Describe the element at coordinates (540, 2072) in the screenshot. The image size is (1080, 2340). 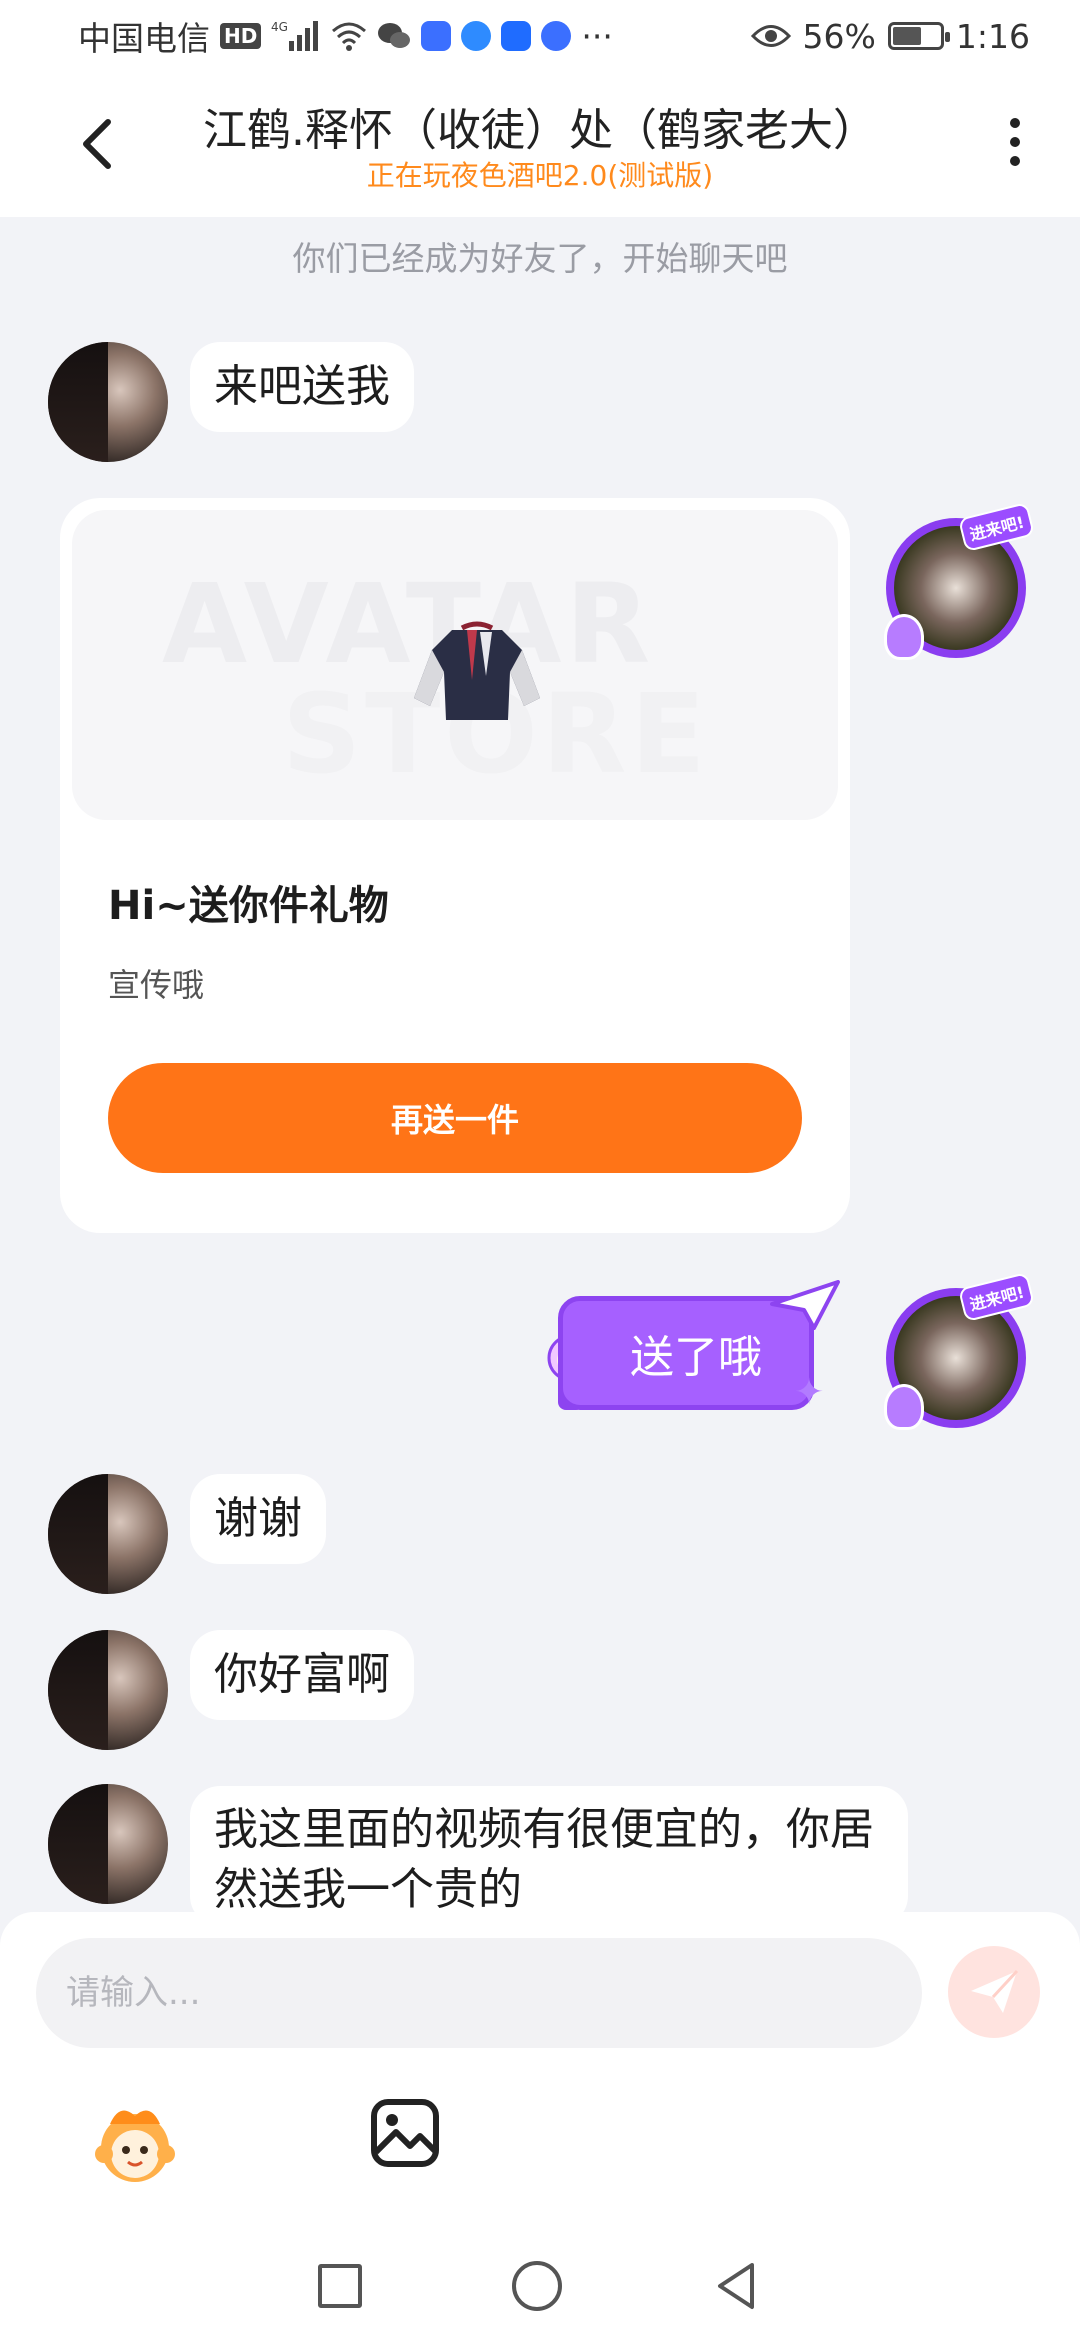
I see `input-panel` at that location.